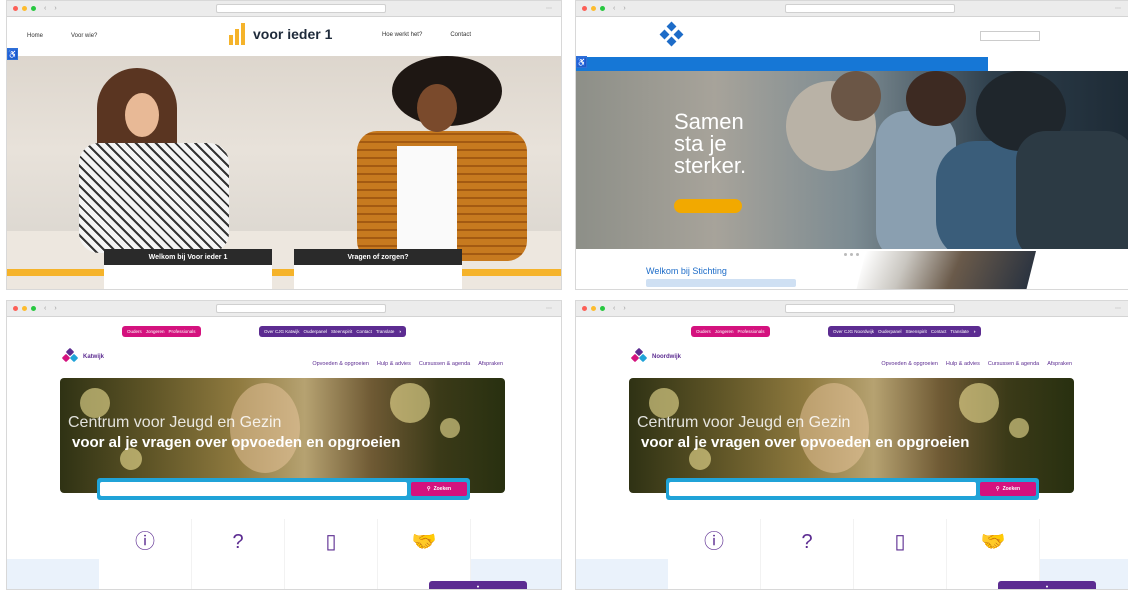  I want to click on nav-hoe-werkt-het: Hoe werkt het?, so click(402, 35).